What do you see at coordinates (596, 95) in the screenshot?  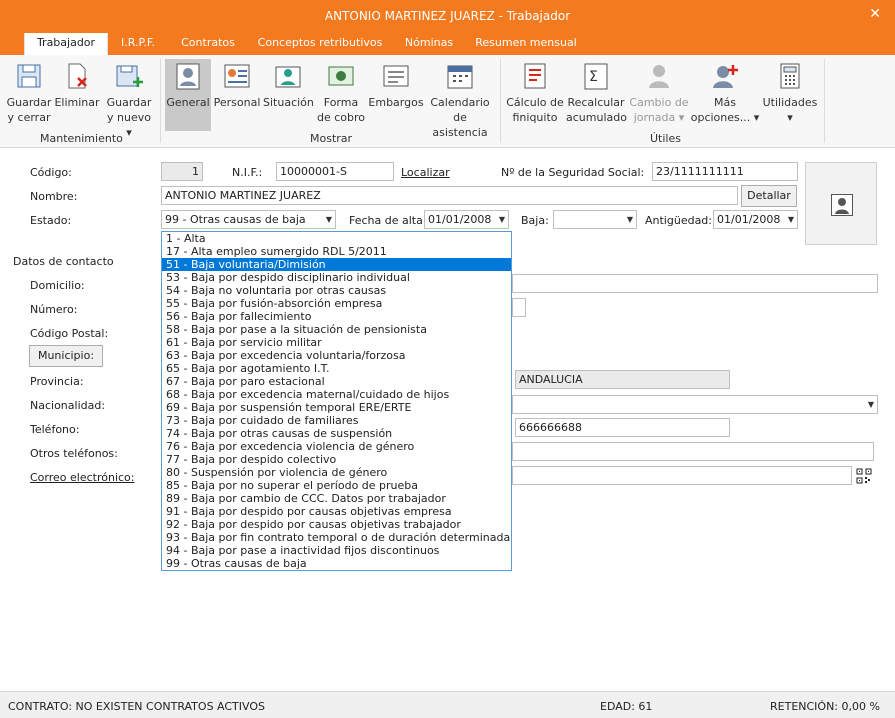 I see `recalcular-button: Σ Recalcular acumulado` at bounding box center [596, 95].